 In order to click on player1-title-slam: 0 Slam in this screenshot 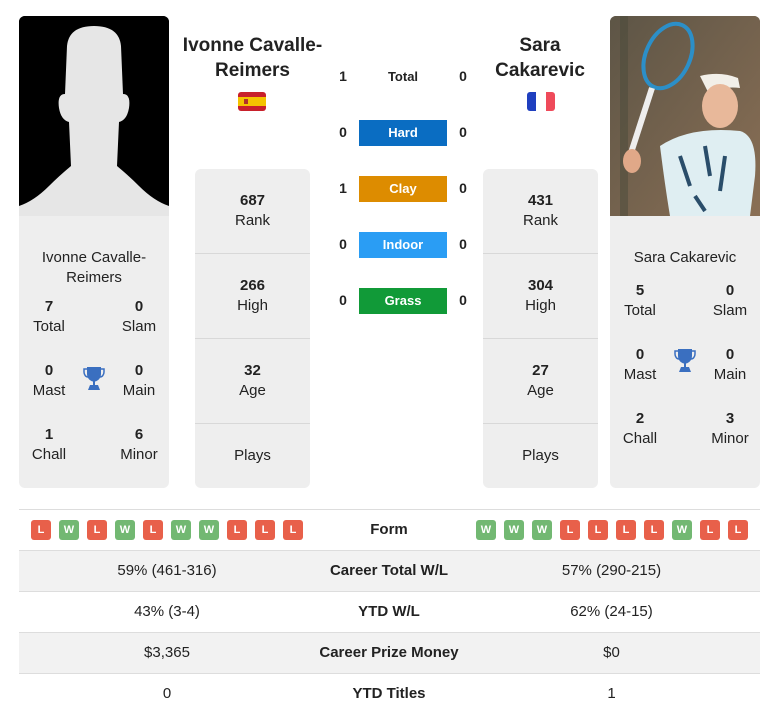, I will do `click(139, 316)`.